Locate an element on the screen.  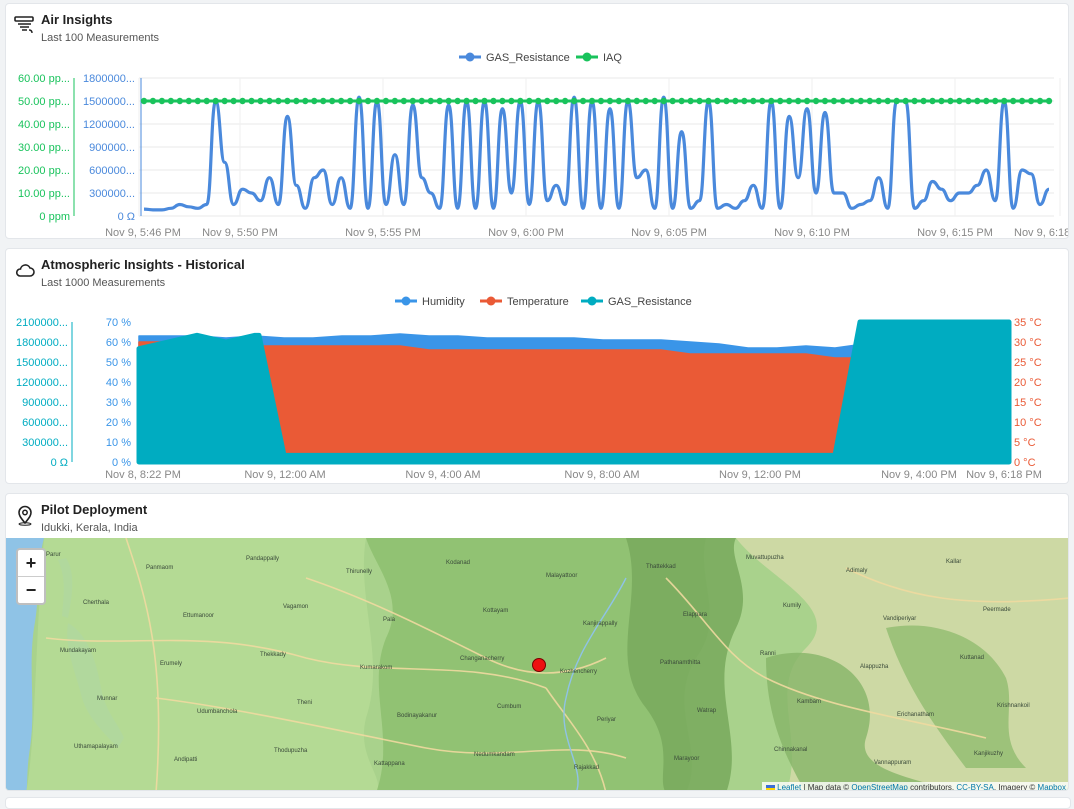
leaflet-link: Leaflet is located at coordinates (789, 786).